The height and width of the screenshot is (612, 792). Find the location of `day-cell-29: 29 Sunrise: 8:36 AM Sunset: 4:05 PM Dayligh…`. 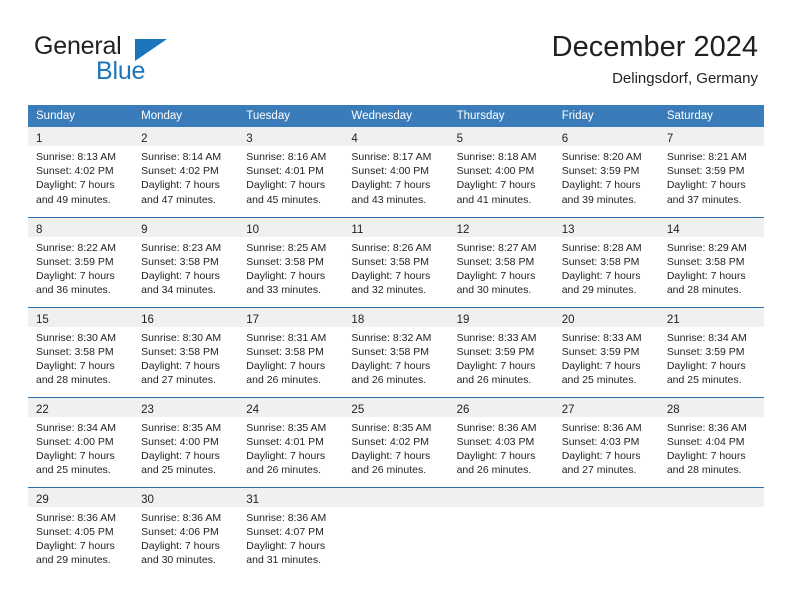

day-cell-29: 29 Sunrise: 8:36 AM Sunset: 4:05 PM Dayligh… is located at coordinates (81, 531).